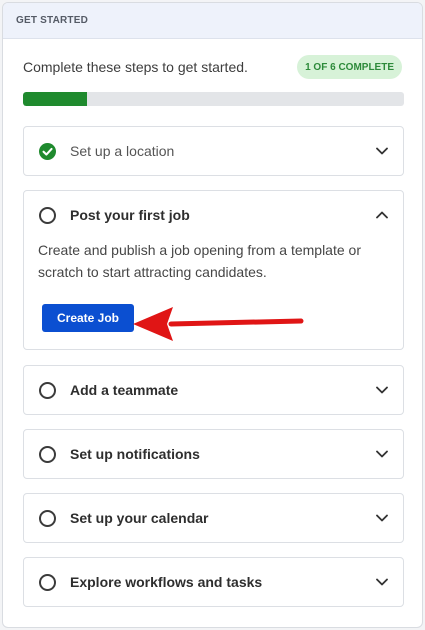 The width and height of the screenshot is (425, 630). What do you see at coordinates (130, 215) in the screenshot?
I see `step-label: Post your first job` at bounding box center [130, 215].